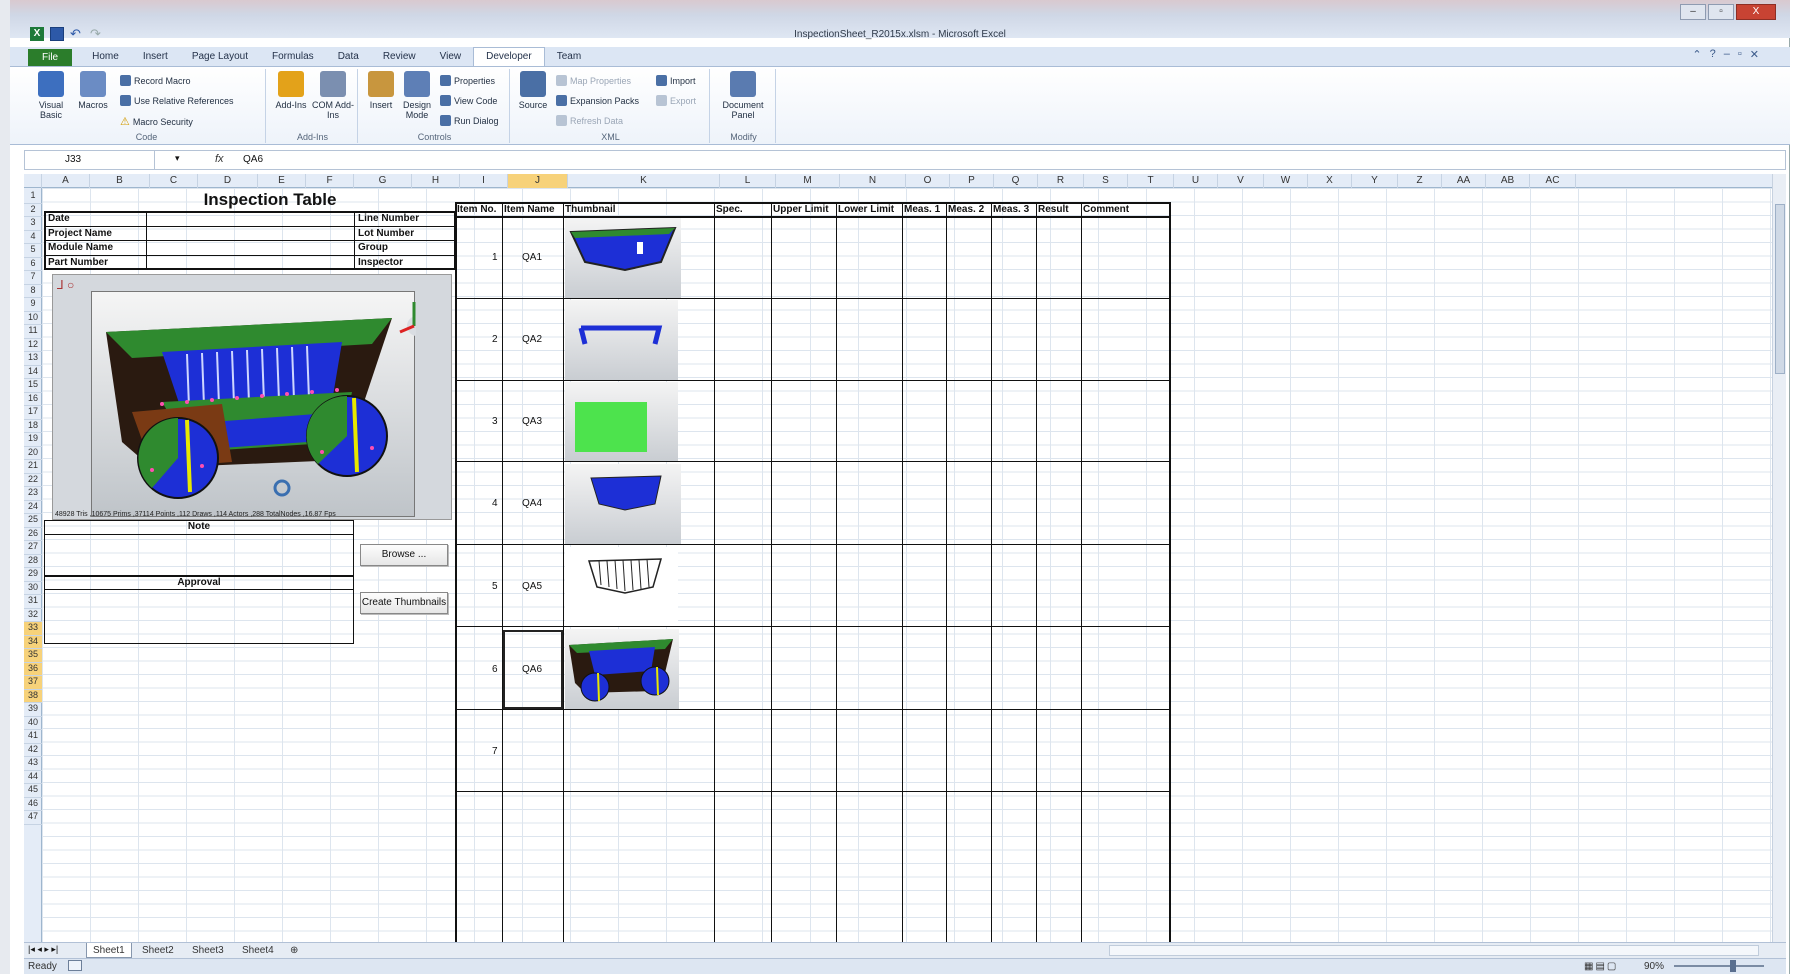  What do you see at coordinates (33, 575) in the screenshot?
I see `row-header: 29` at bounding box center [33, 575].